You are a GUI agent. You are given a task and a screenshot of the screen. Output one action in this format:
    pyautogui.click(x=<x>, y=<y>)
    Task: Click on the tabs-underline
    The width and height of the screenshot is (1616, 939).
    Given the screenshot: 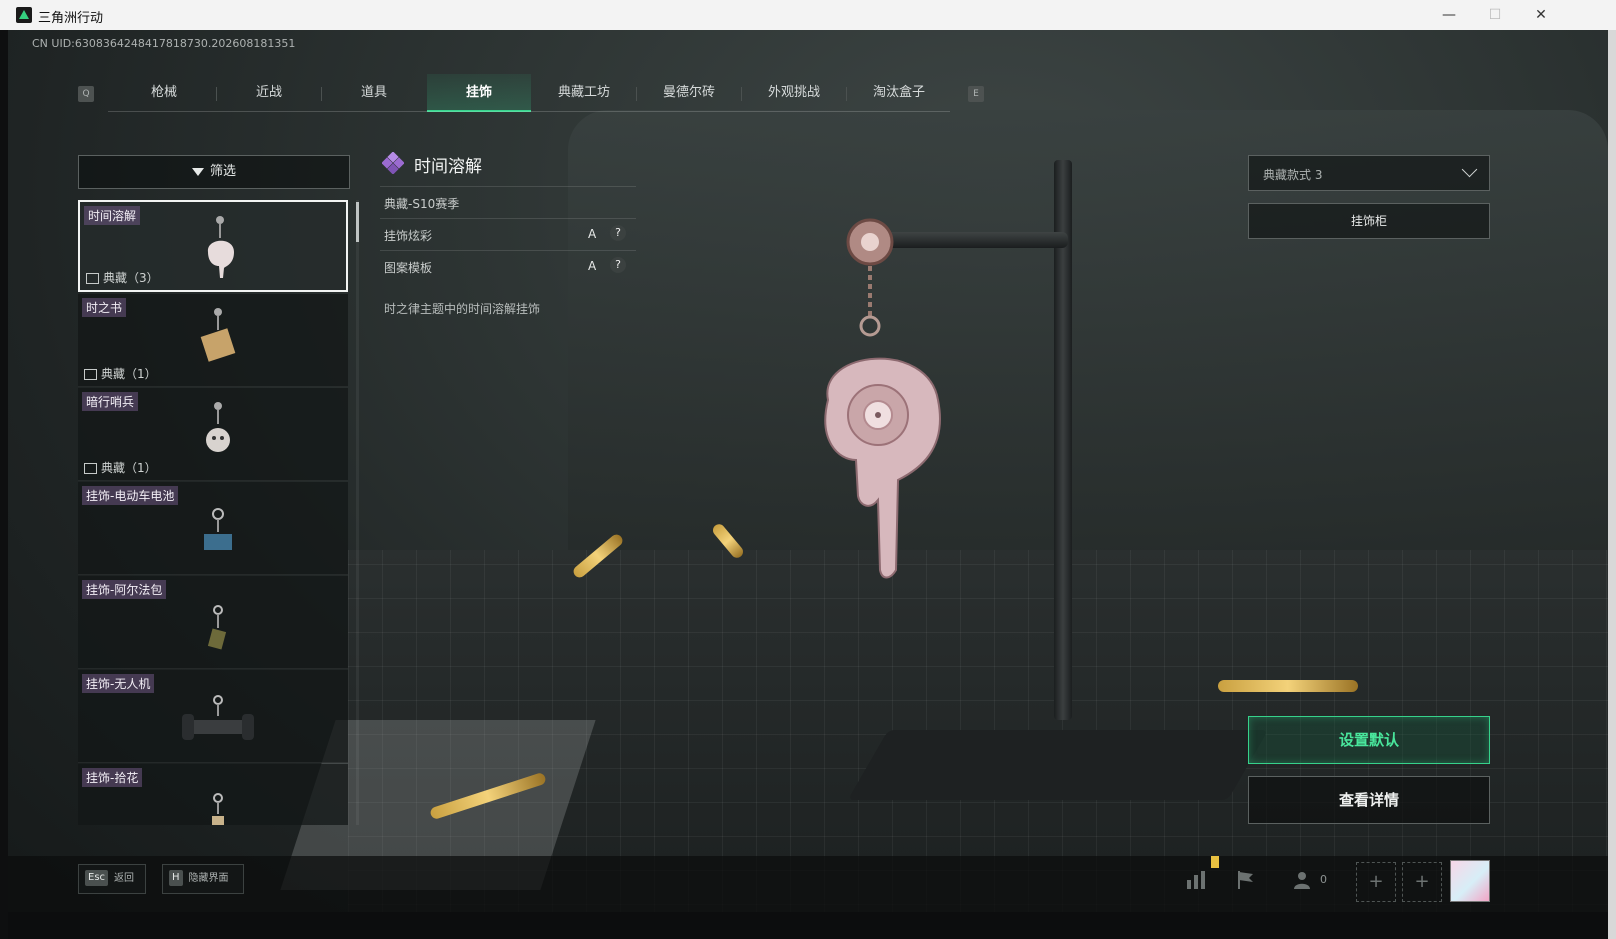 What is the action you would take?
    pyautogui.click(x=529, y=111)
    